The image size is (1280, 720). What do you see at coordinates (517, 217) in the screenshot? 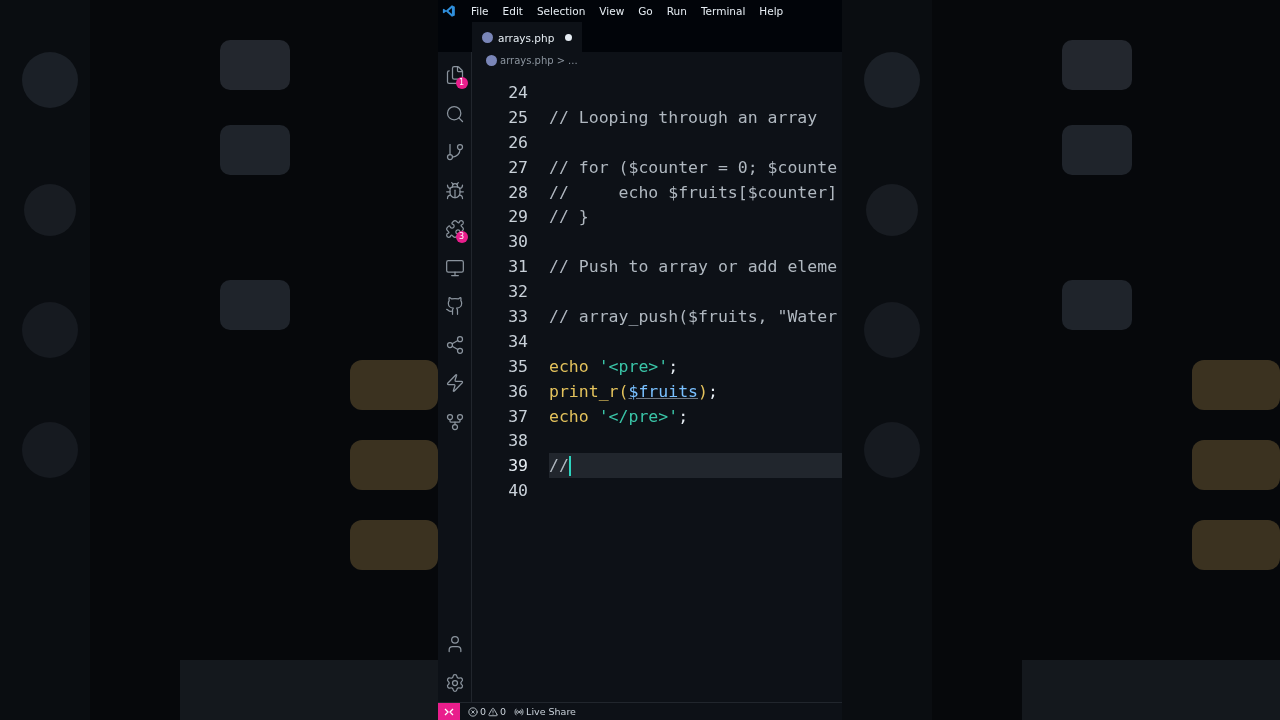
I see `line-number: 29` at bounding box center [517, 217].